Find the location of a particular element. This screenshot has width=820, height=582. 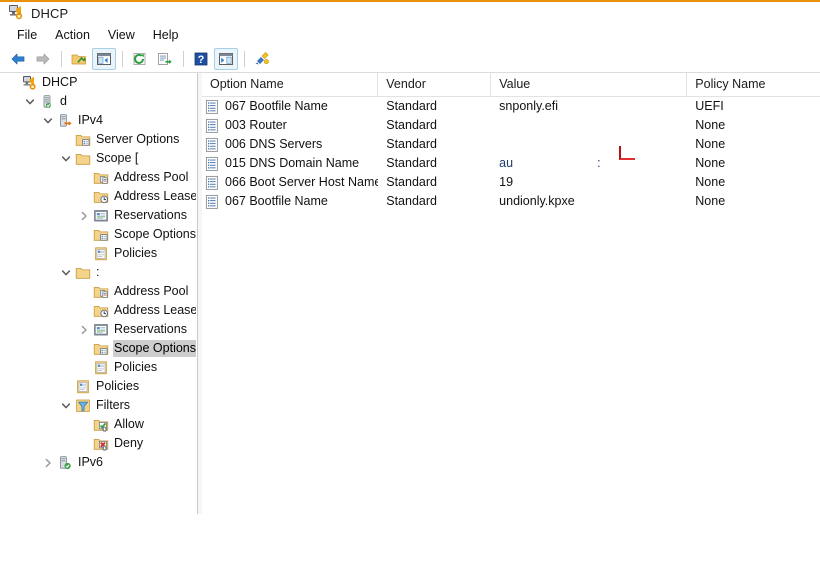

tree-node-reservations-2: Reservations is located at coordinates (98, 329).